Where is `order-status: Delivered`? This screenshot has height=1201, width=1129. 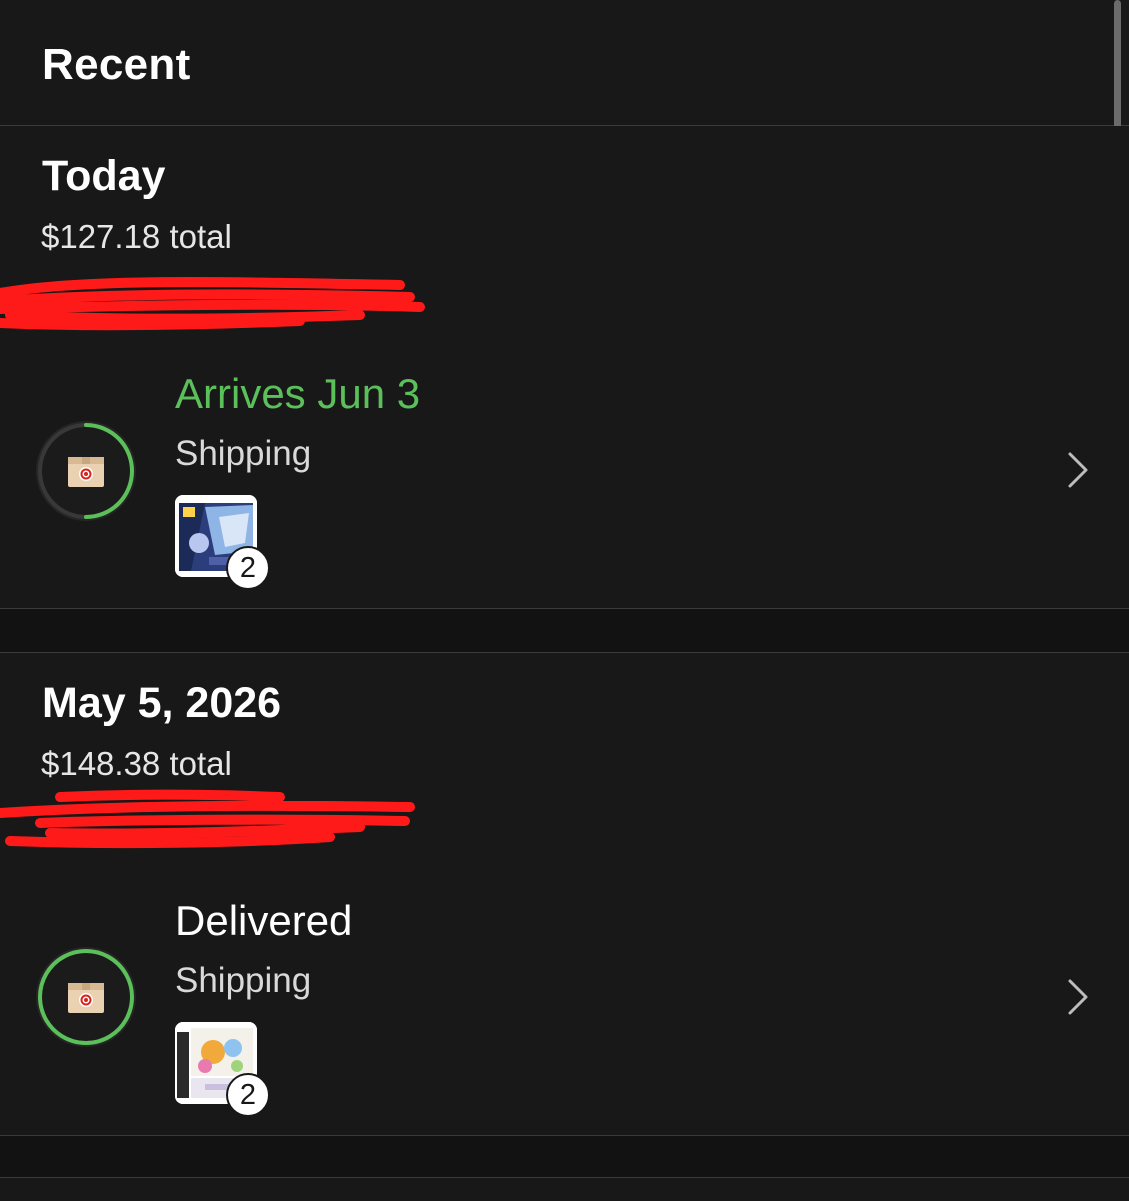 order-status: Delivered is located at coordinates (264, 920).